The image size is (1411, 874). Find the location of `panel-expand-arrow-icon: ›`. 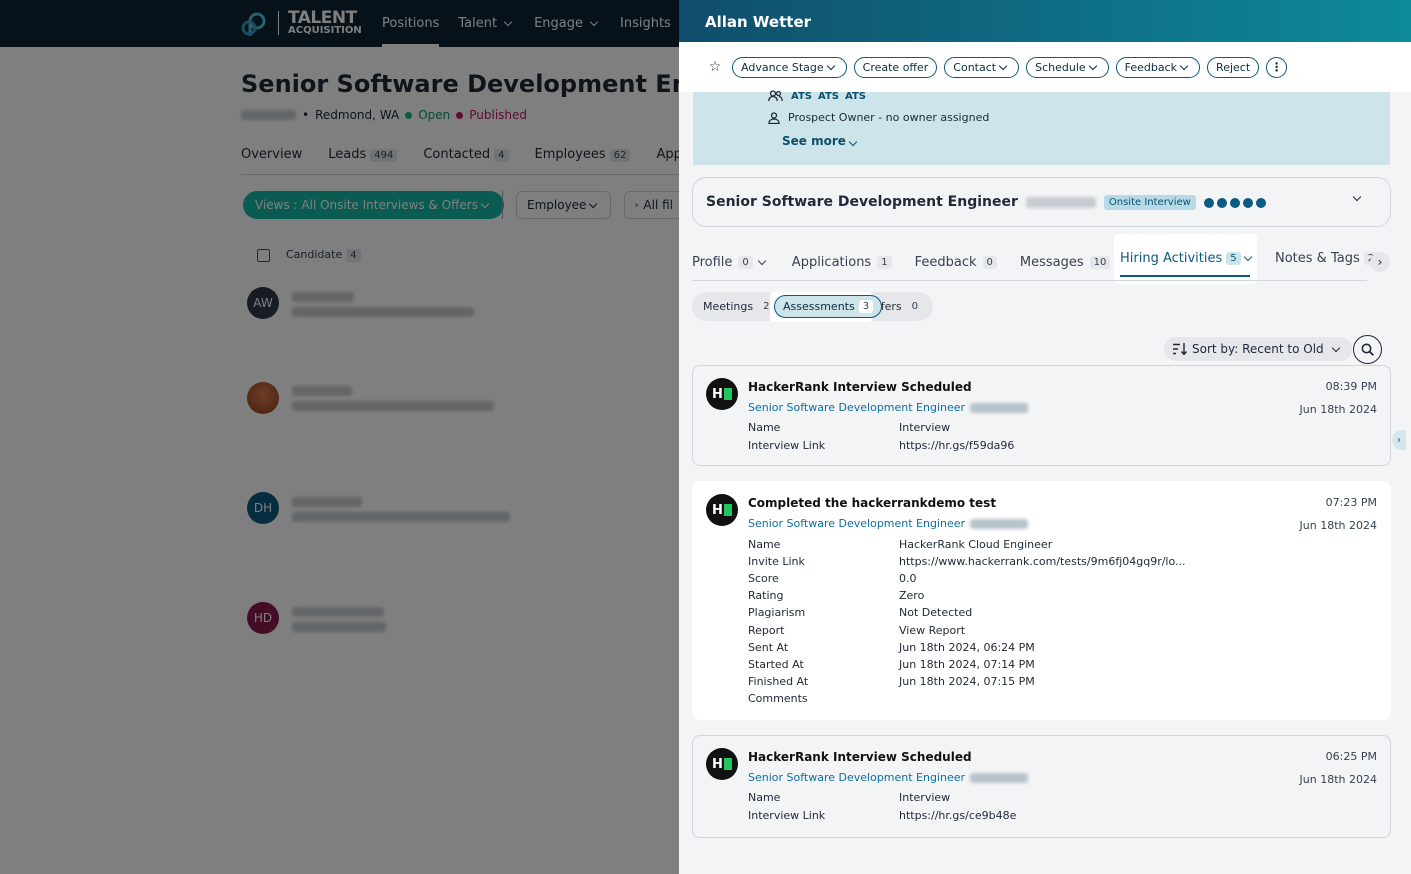

panel-expand-arrow-icon: › is located at coordinates (1399, 440).